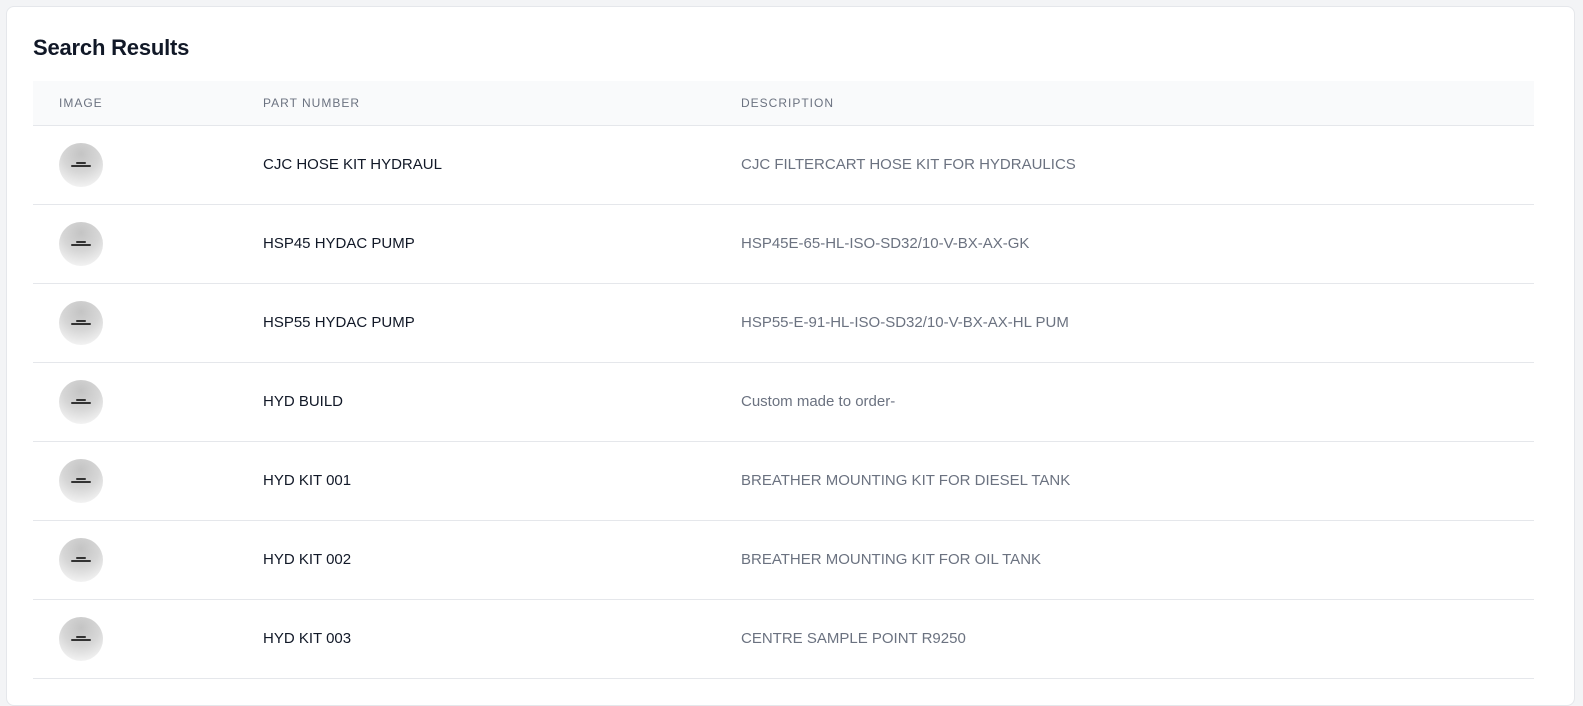 This screenshot has height=706, width=1583. I want to click on part-number-link: HSP45 HYDAC PUMP, so click(339, 244).